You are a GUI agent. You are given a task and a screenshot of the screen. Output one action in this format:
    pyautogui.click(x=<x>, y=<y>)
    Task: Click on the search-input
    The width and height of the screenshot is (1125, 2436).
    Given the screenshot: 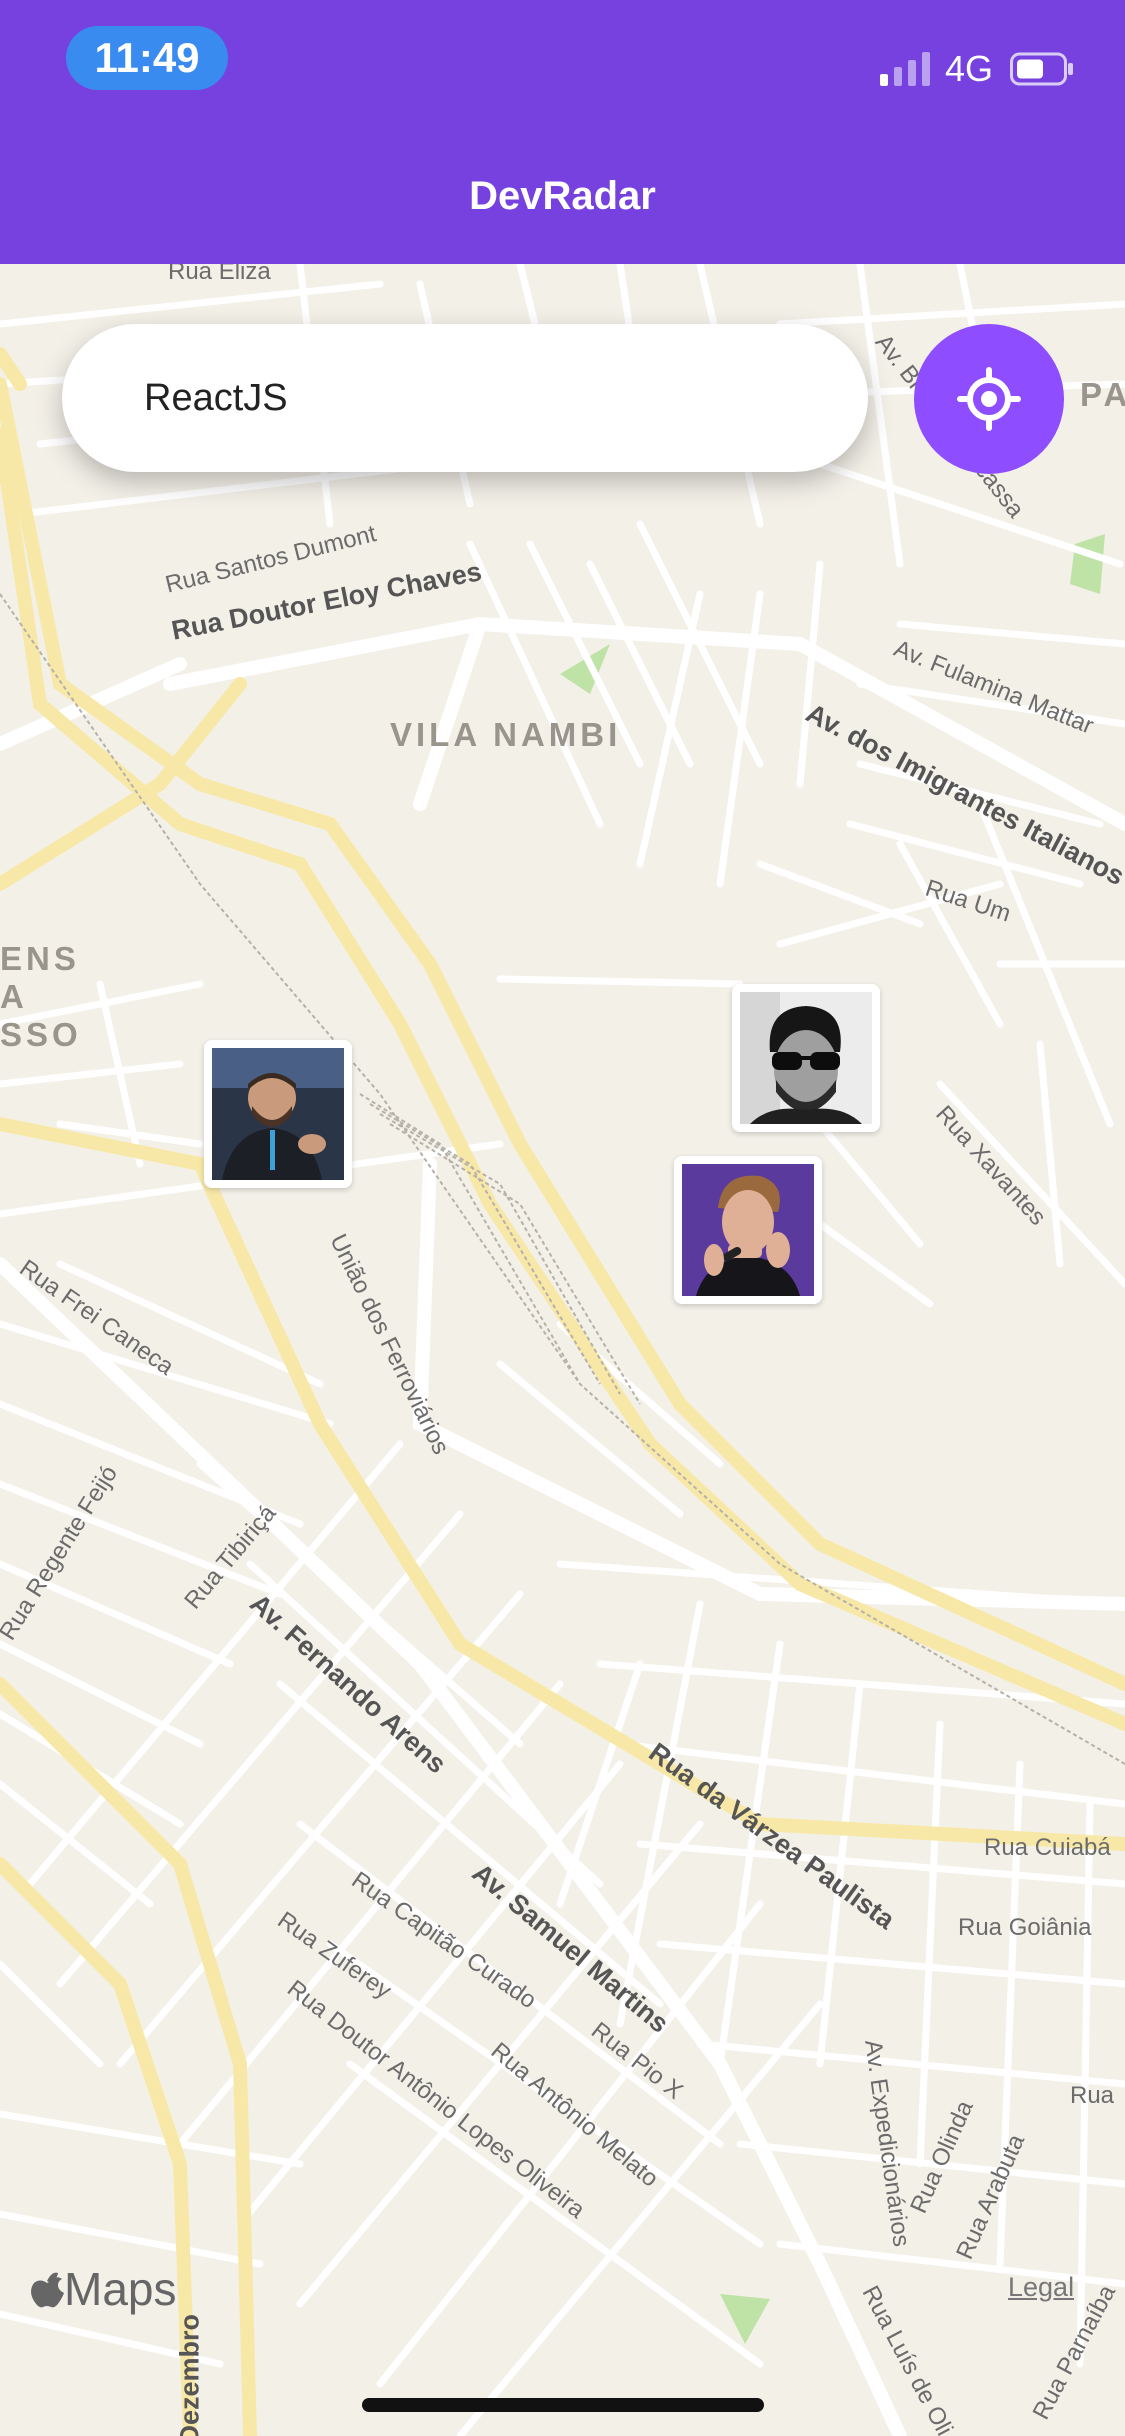 What is the action you would take?
    pyautogui.click(x=444, y=398)
    